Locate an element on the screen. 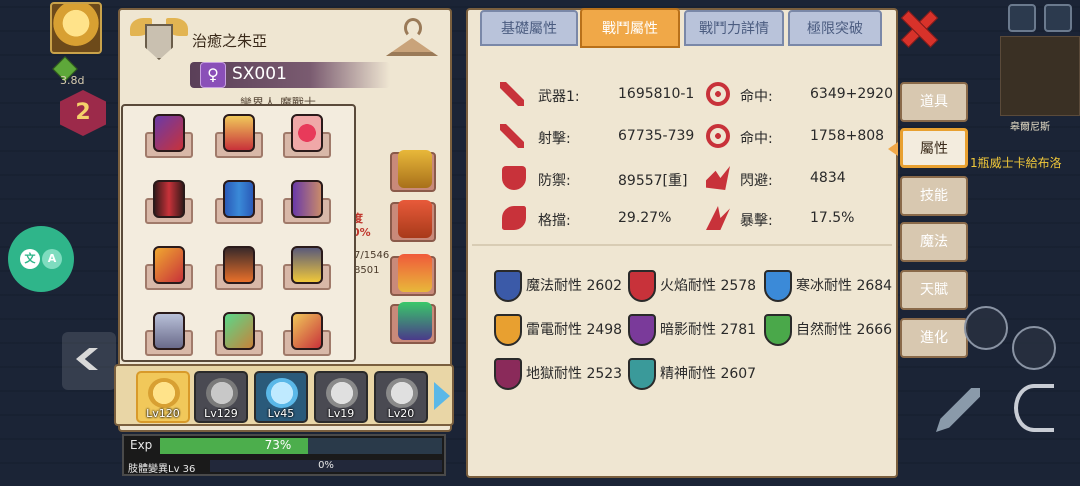 This screenshot has width=1080, height=486. block-icon is located at coordinates (514, 218).